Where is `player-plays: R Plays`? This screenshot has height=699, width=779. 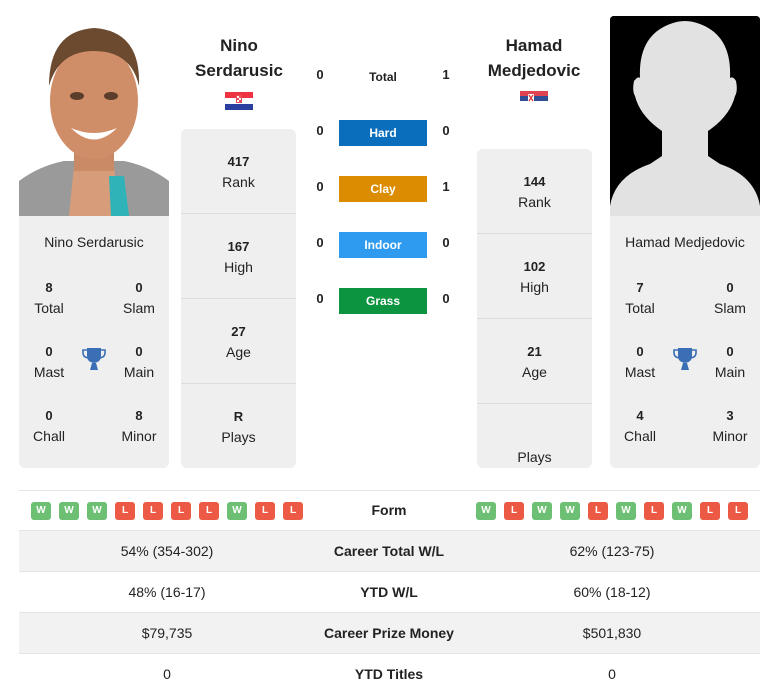 player-plays: R Plays is located at coordinates (238, 427).